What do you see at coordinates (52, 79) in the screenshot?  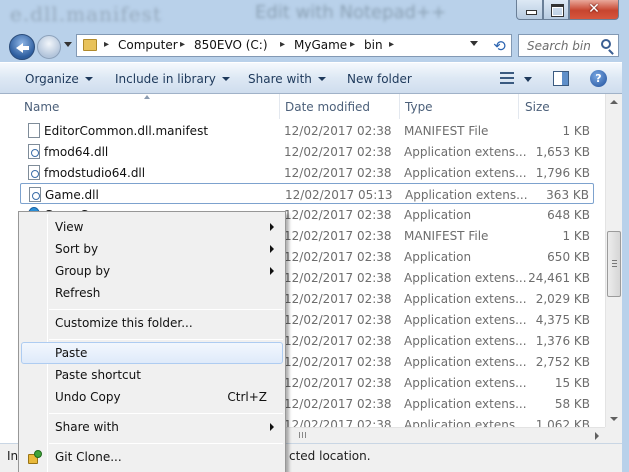 I see `organize-label: Organize` at bounding box center [52, 79].